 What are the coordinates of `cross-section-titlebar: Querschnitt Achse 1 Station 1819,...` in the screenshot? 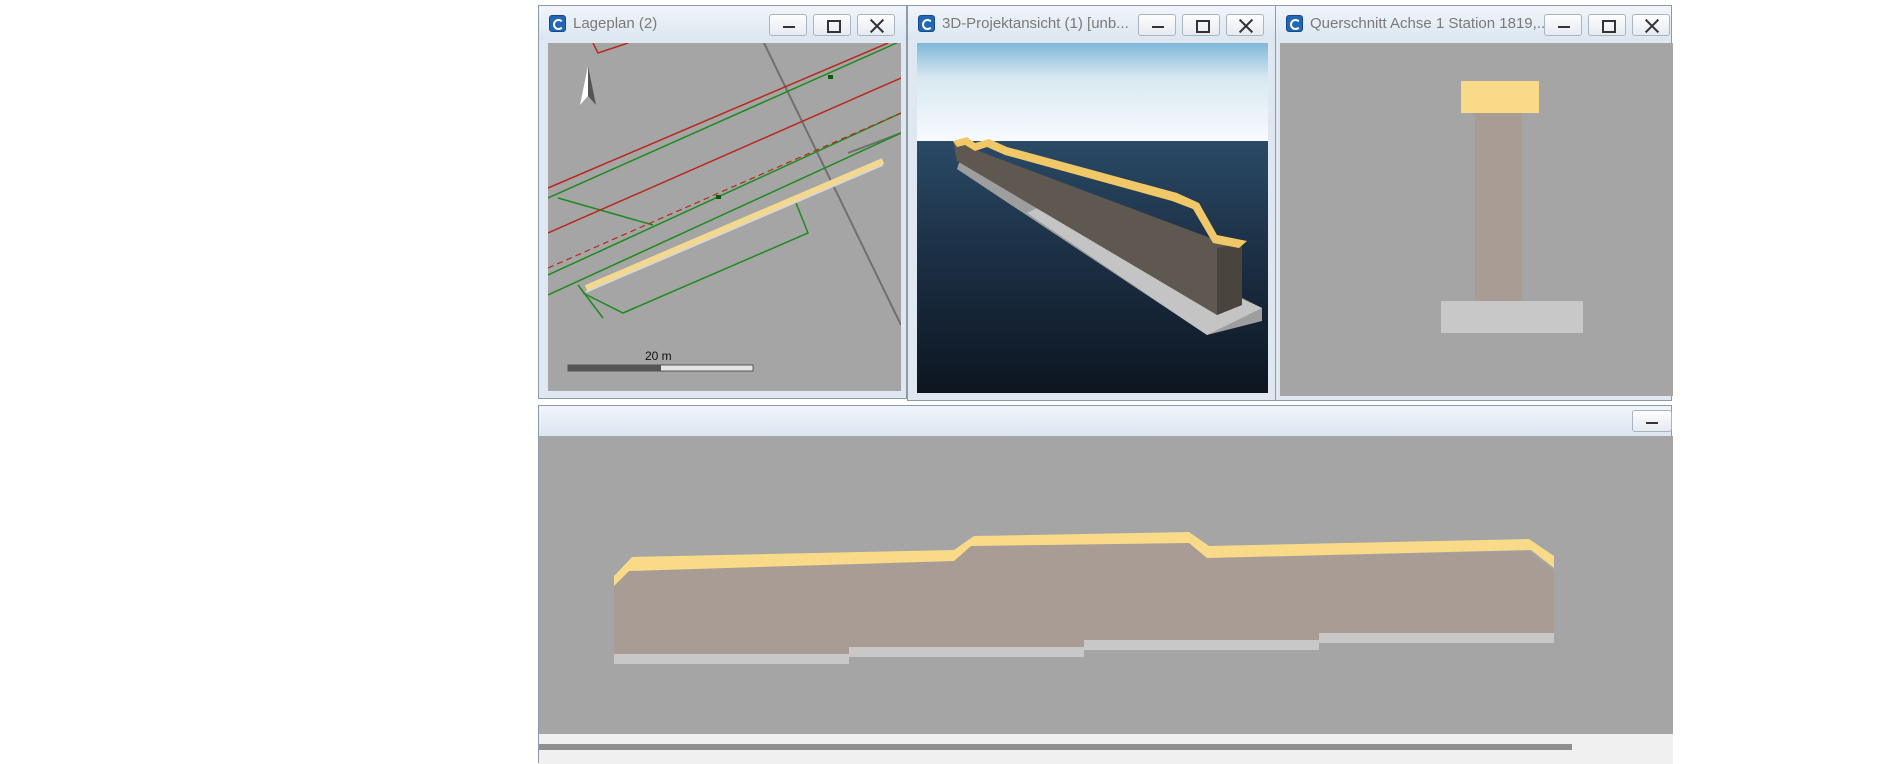 It's located at (1473, 23).